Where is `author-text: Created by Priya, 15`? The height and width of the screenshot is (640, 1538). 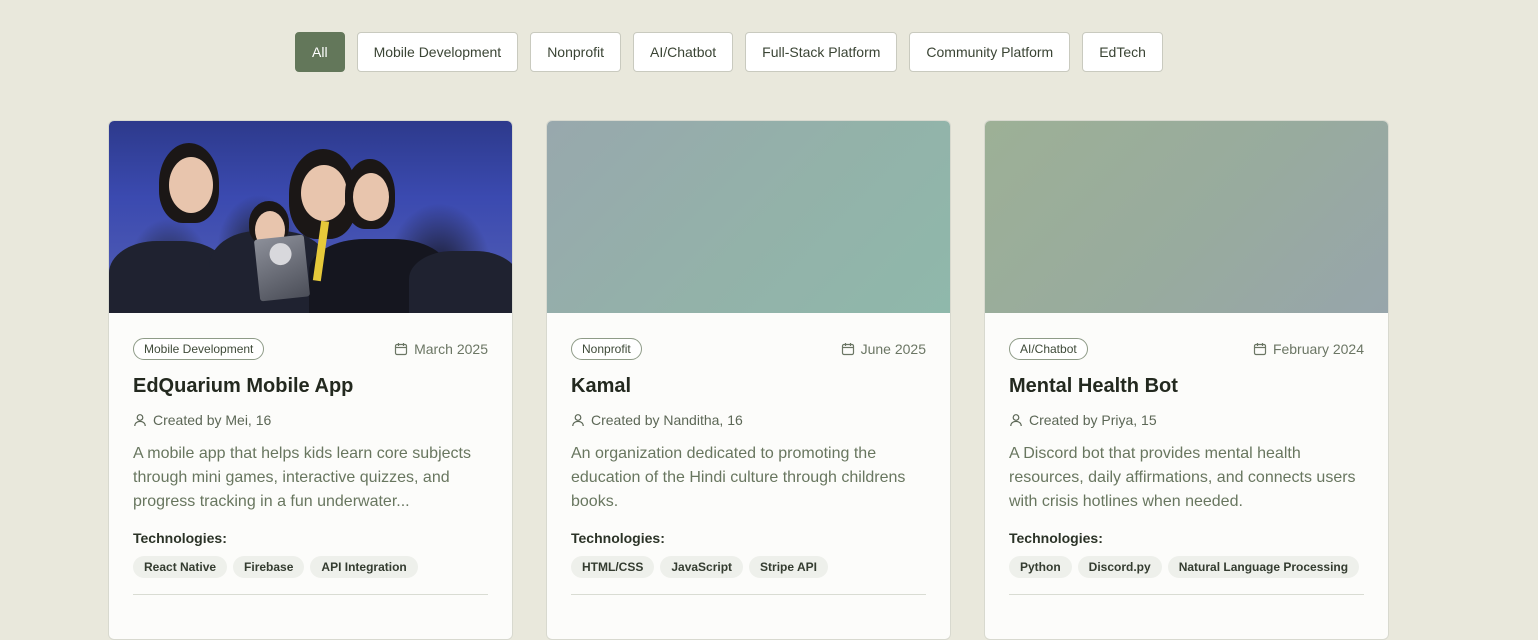 author-text: Created by Priya, 15 is located at coordinates (1093, 420).